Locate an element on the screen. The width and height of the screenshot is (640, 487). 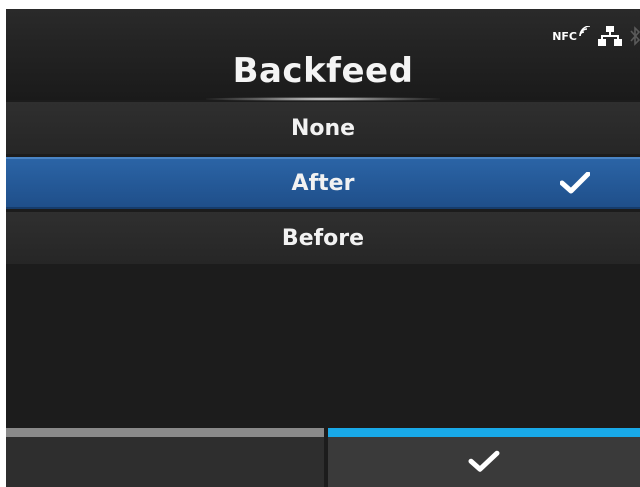
softkey-left-indicator is located at coordinates (165, 432).